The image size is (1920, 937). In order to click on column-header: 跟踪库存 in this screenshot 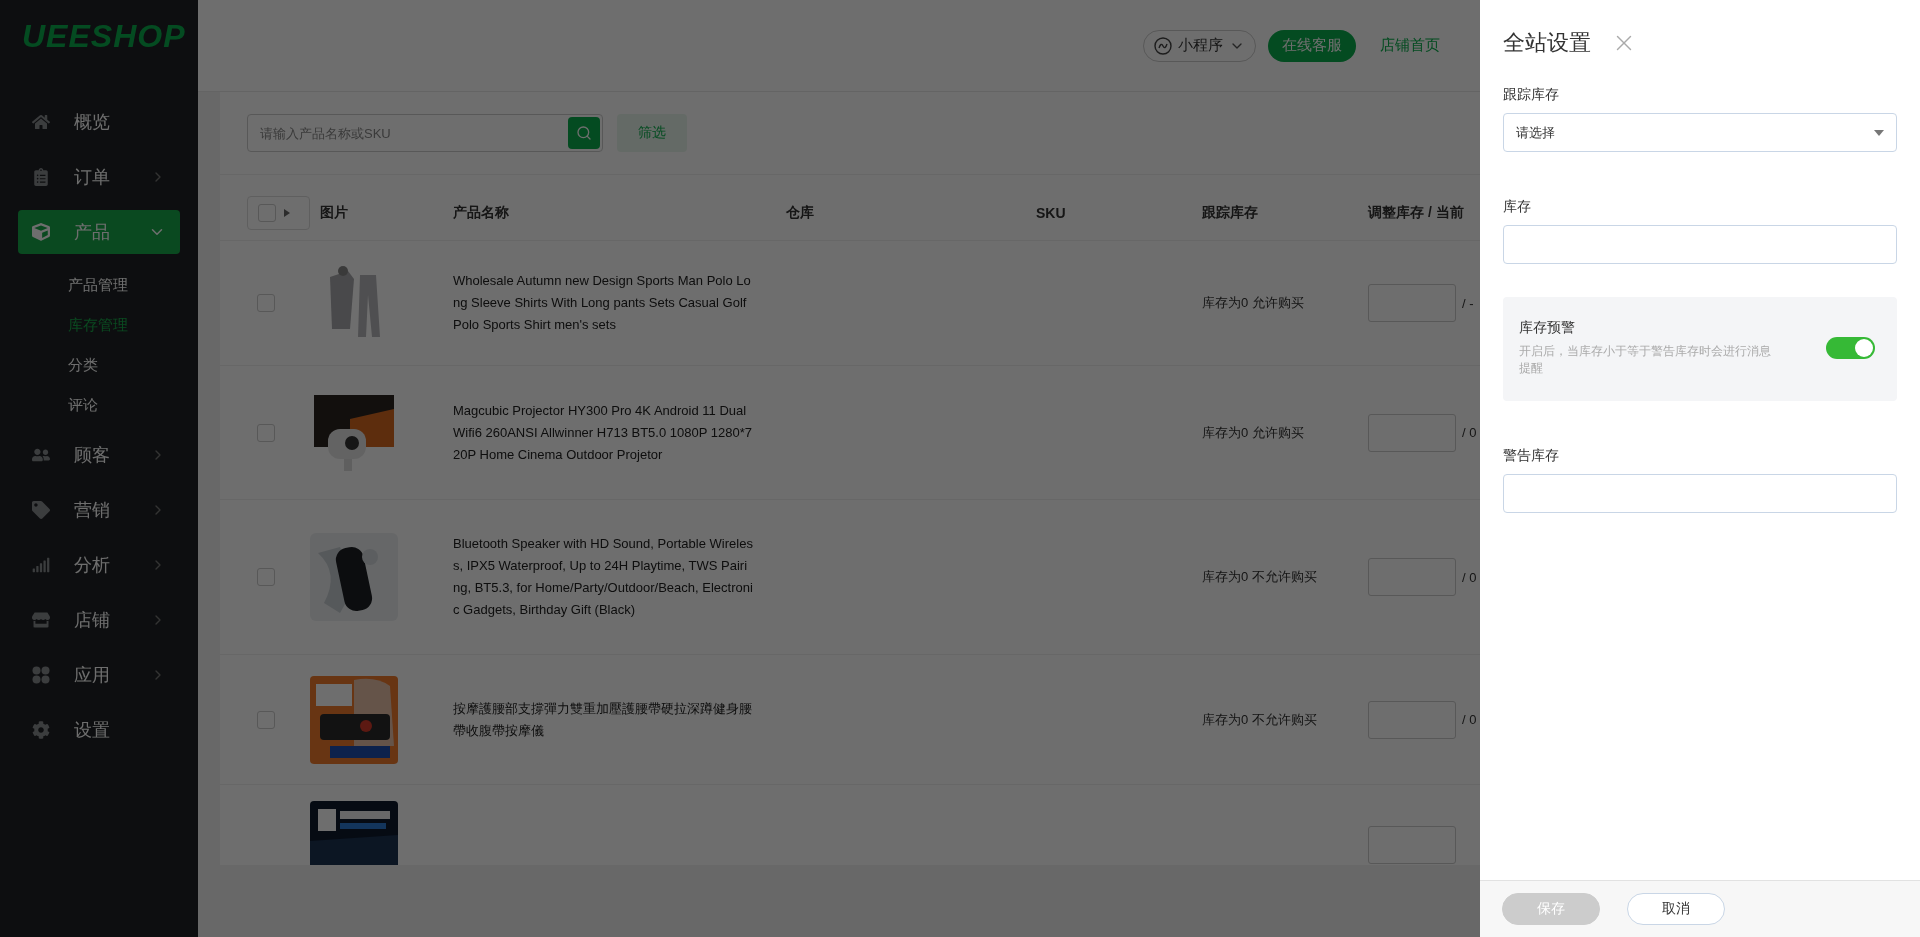, I will do `click(1230, 212)`.